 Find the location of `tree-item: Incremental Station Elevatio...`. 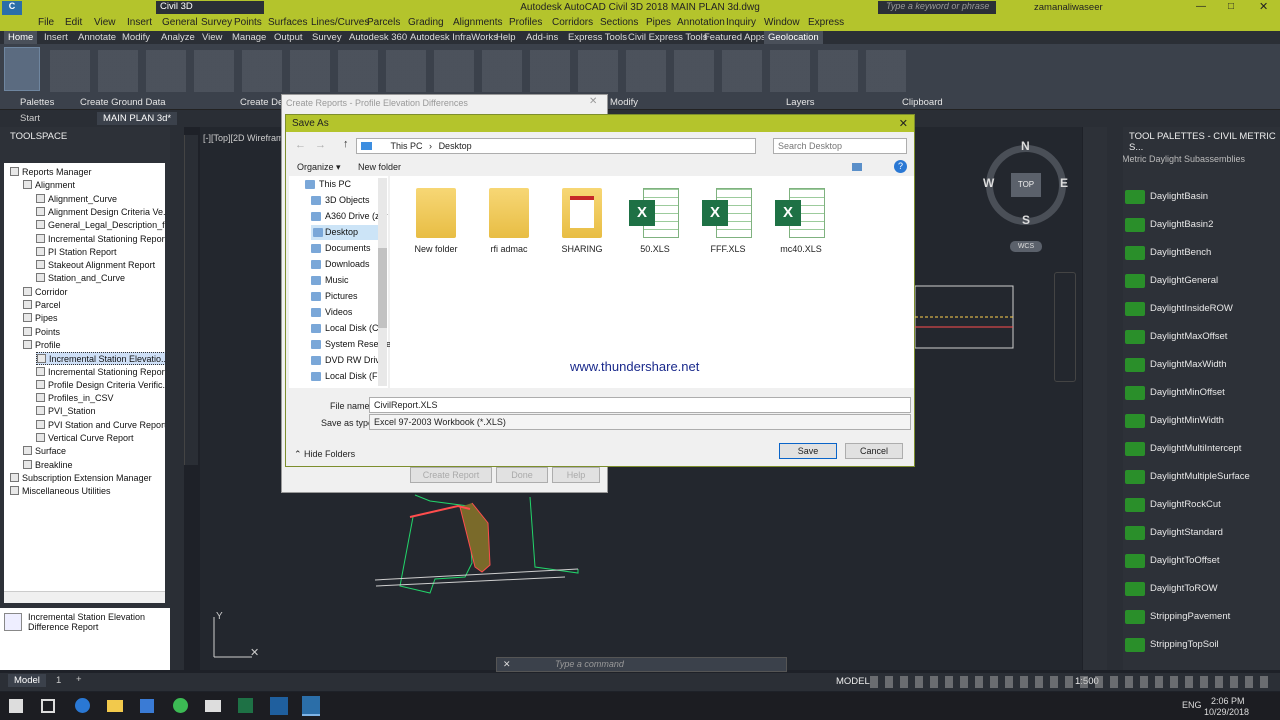

tree-item: Incremental Station Elevatio... is located at coordinates (100, 359).